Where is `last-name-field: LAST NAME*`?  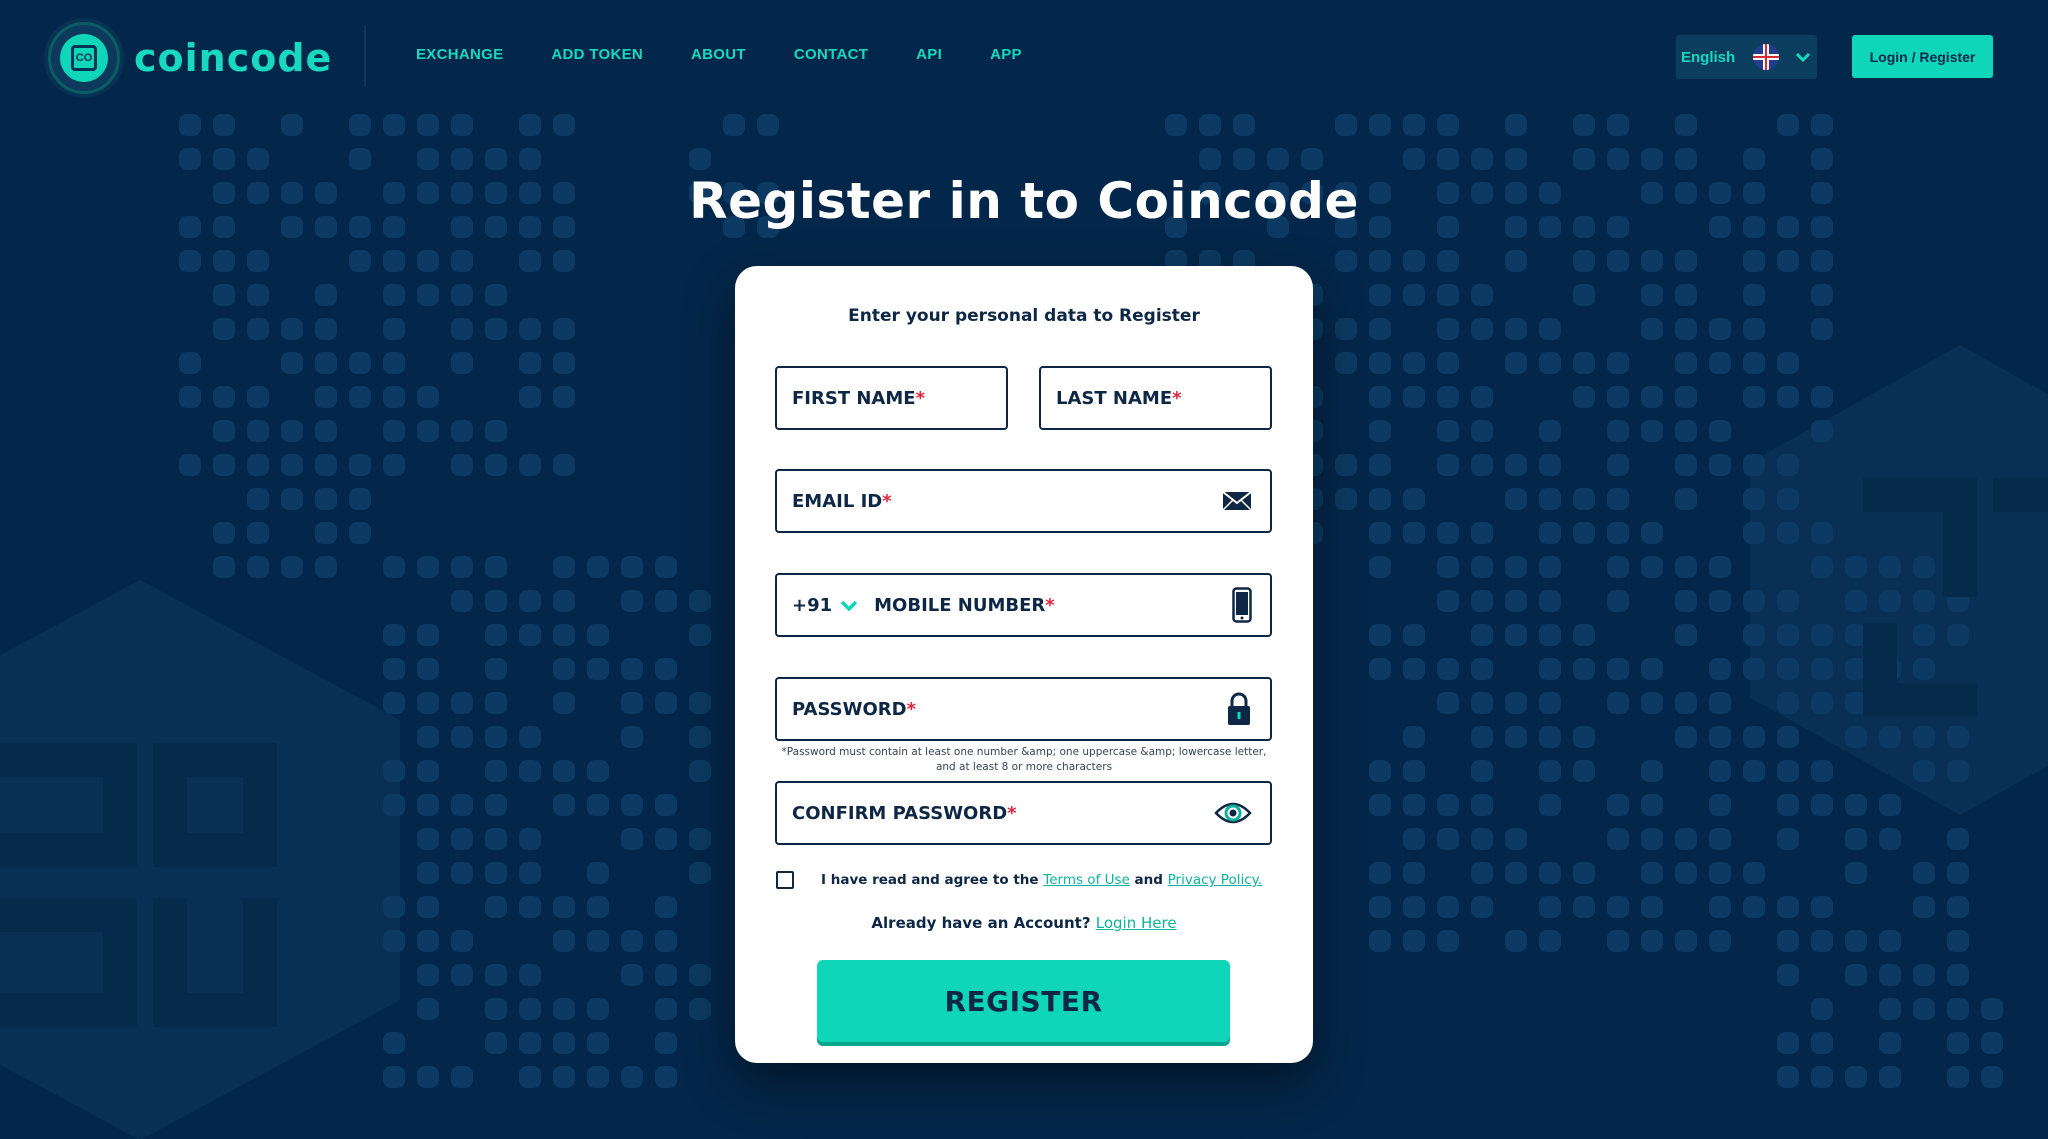
last-name-field: LAST NAME* is located at coordinates (1155, 398).